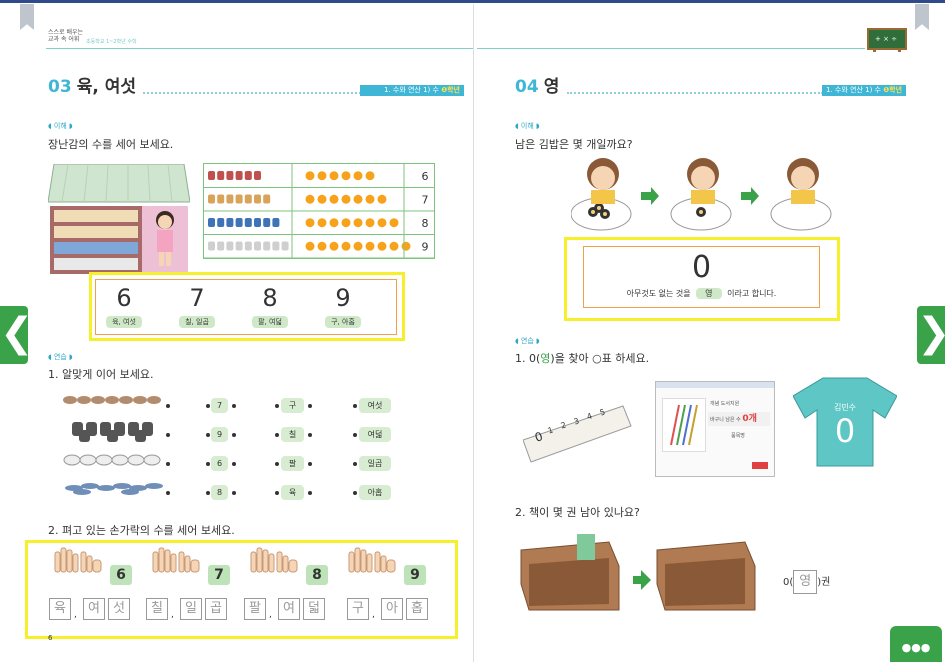 This screenshot has height=670, width=945. Describe the element at coordinates (425, 223) in the screenshot. I see `table-number: 8` at that location.